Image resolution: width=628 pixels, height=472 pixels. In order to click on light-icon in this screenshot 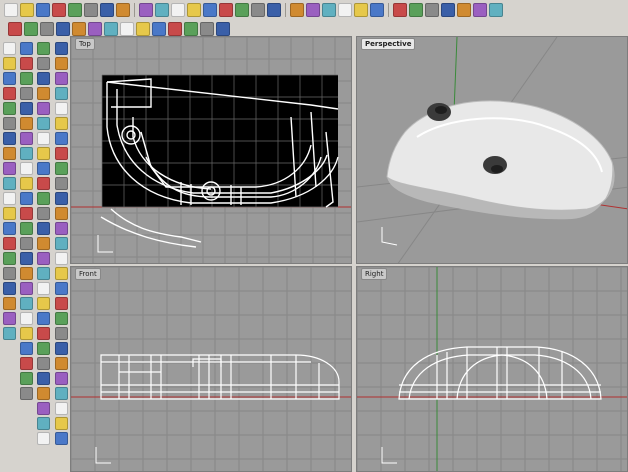, I will do `click(43, 153)`.